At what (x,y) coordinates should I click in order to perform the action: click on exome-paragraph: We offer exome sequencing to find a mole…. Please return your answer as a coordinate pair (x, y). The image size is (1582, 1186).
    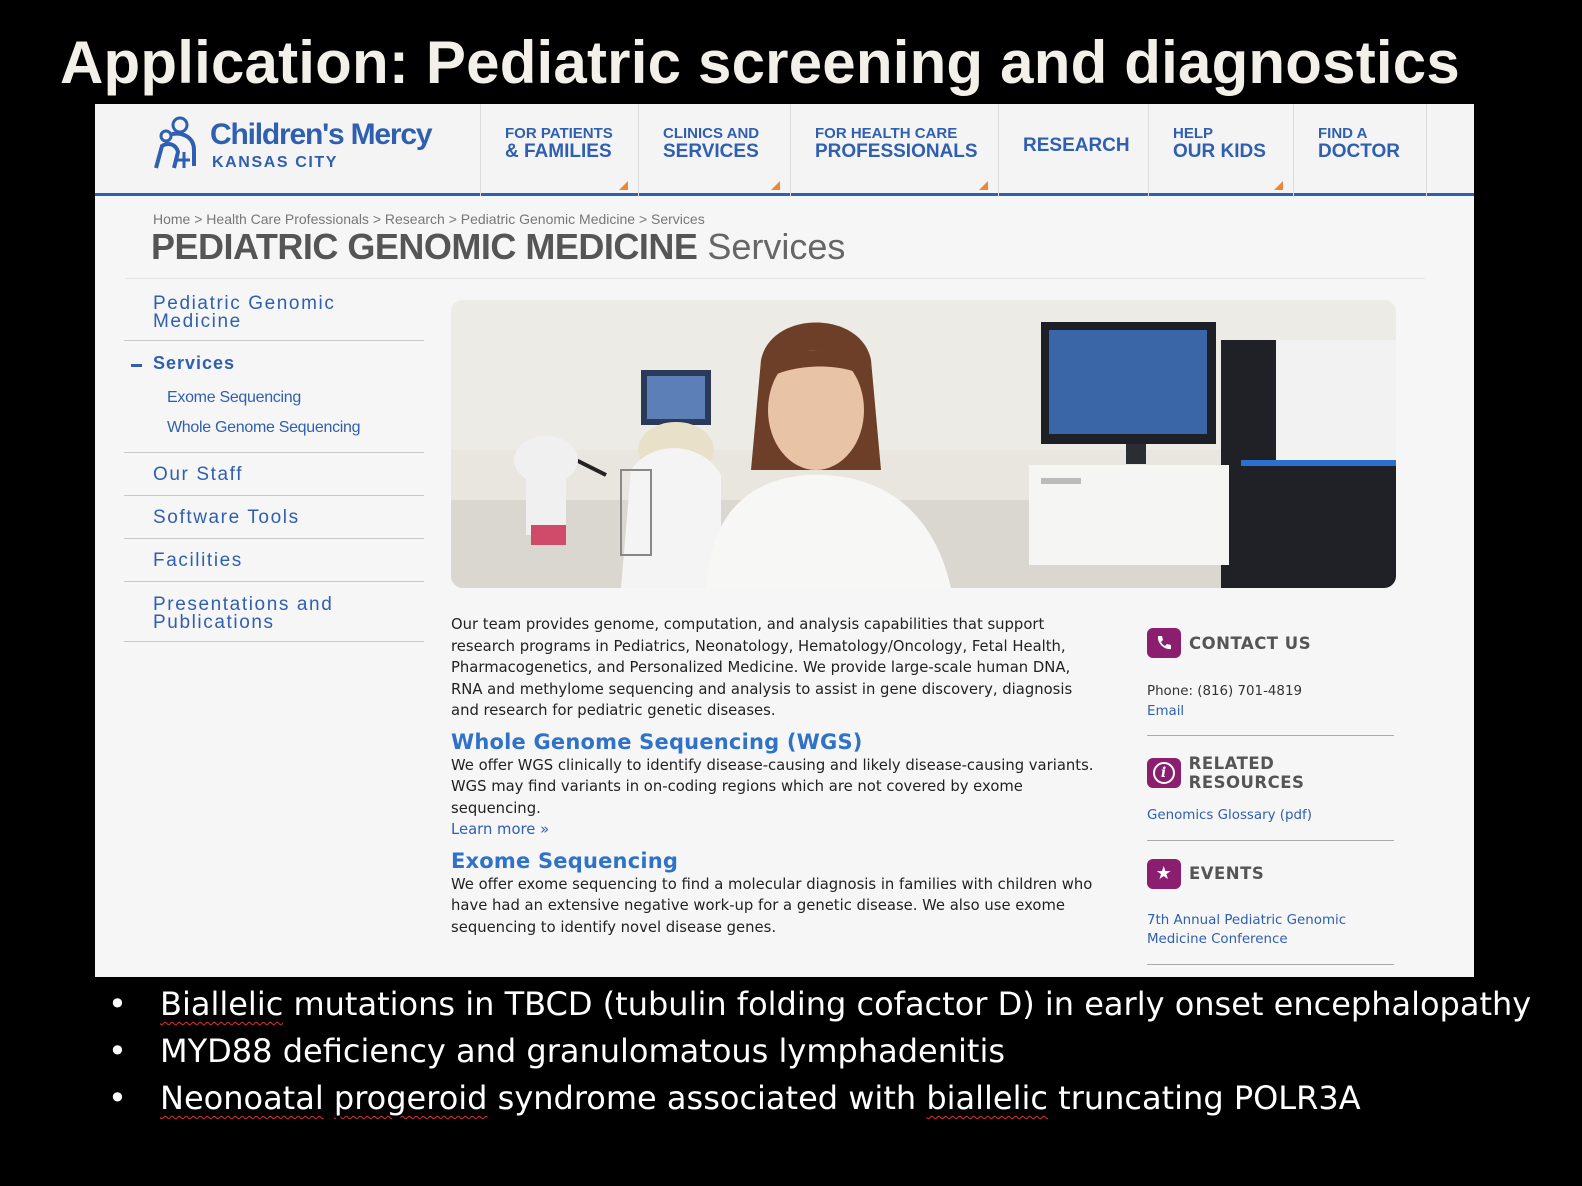
    Looking at the image, I should click on (772, 905).